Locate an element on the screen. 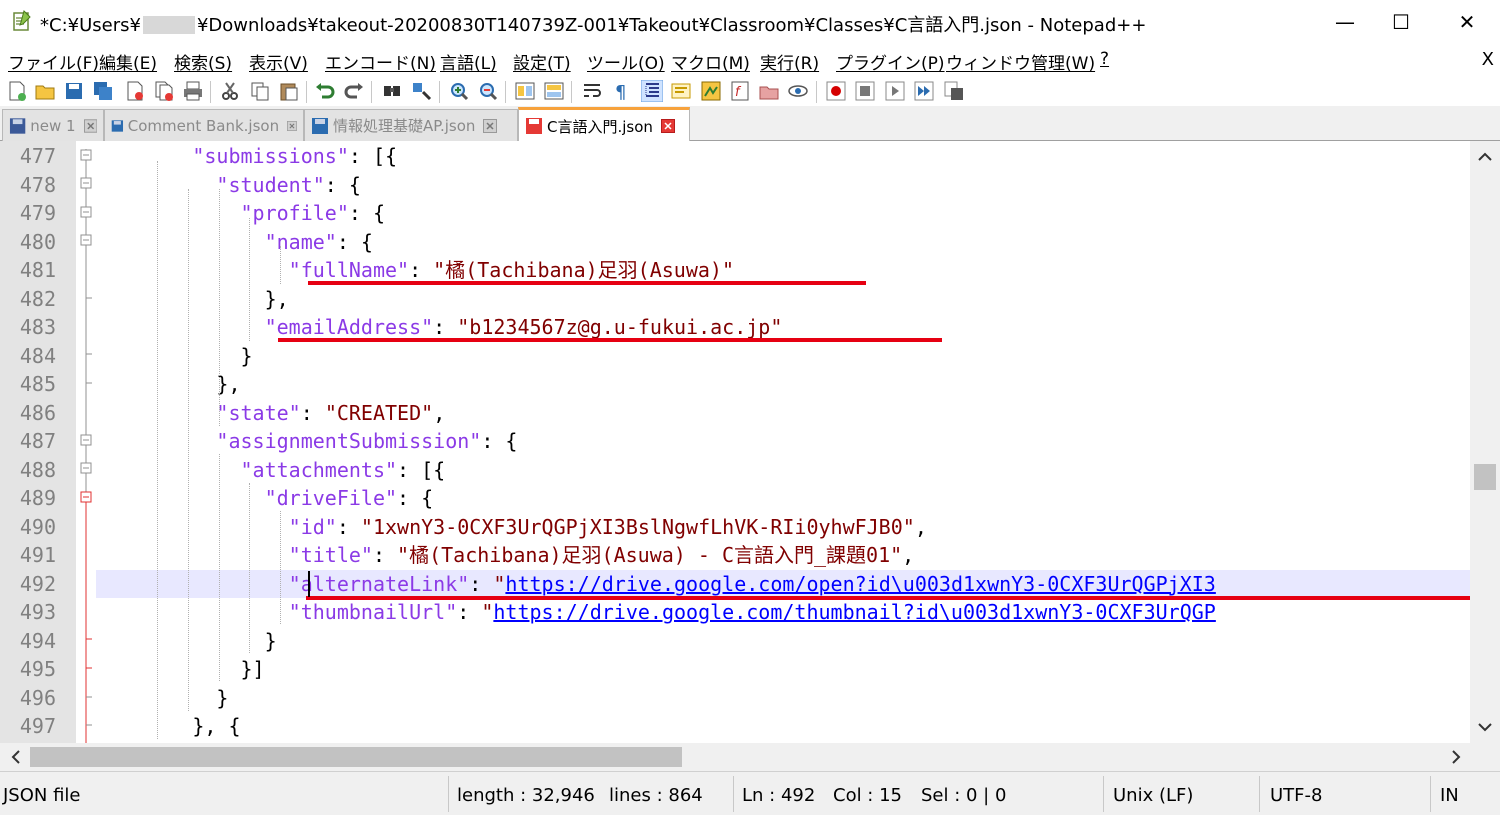 The height and width of the screenshot is (815, 1500). user-language-icon is located at coordinates (681, 91).